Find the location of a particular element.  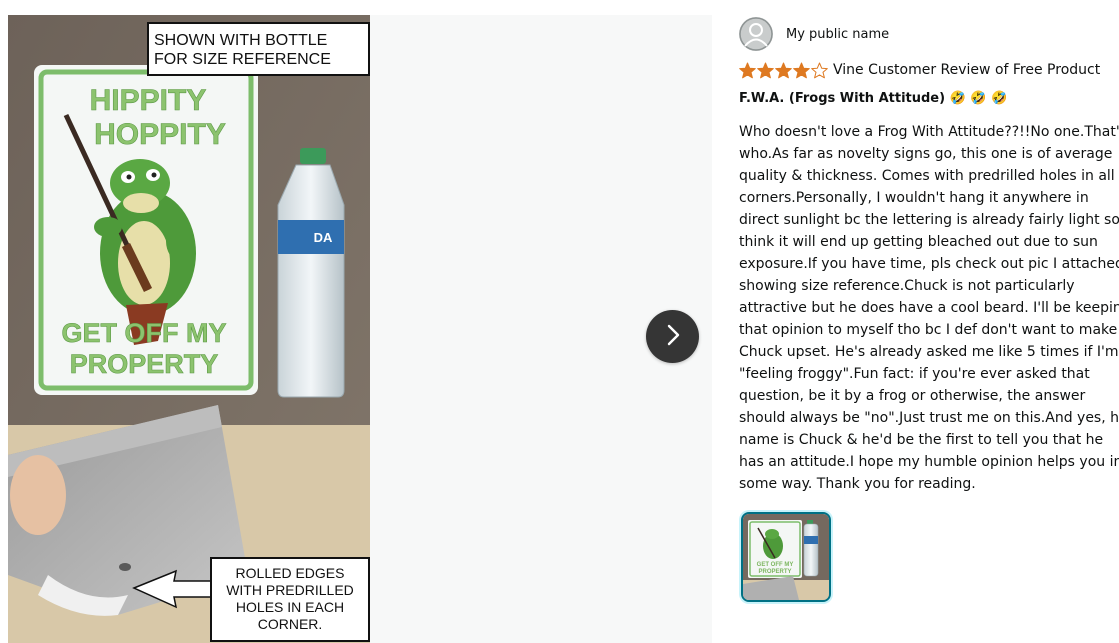

callout-top-line-2: FOR SIZE REFERENCE is located at coordinates (242, 59).